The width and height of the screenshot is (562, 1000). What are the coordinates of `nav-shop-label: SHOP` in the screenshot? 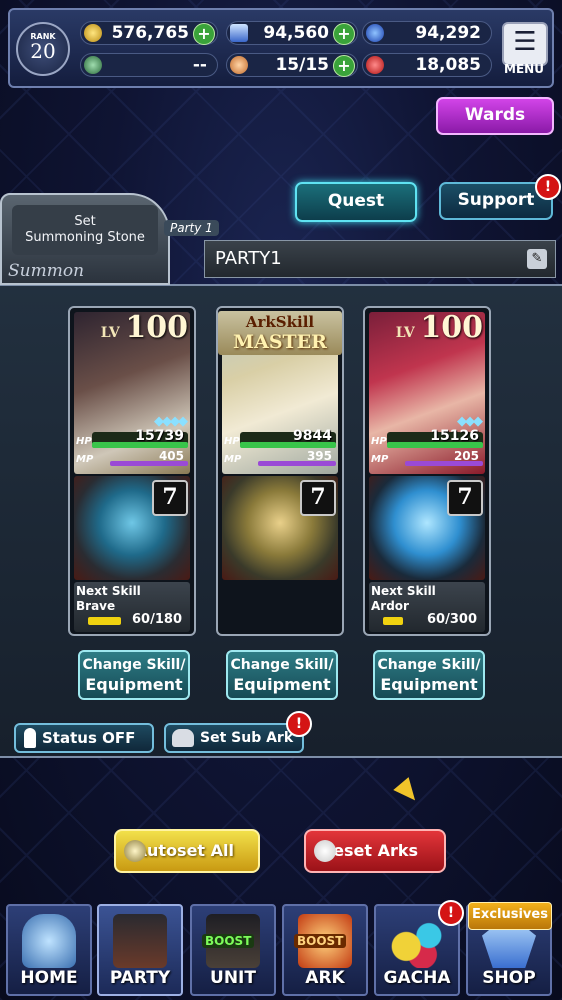 It's located at (509, 978).